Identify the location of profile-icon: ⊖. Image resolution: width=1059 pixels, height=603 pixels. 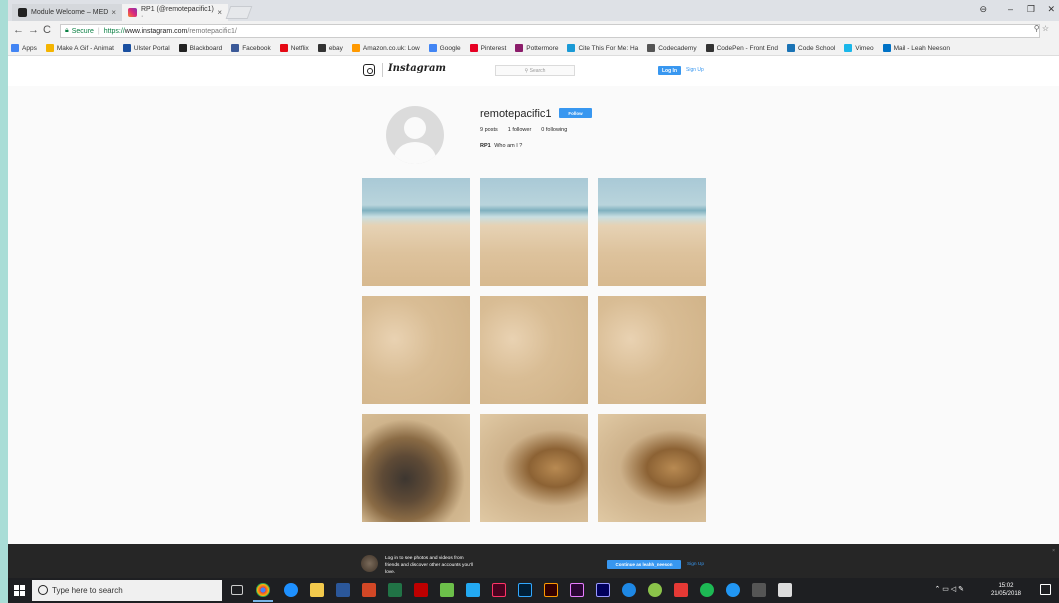
(983, 9).